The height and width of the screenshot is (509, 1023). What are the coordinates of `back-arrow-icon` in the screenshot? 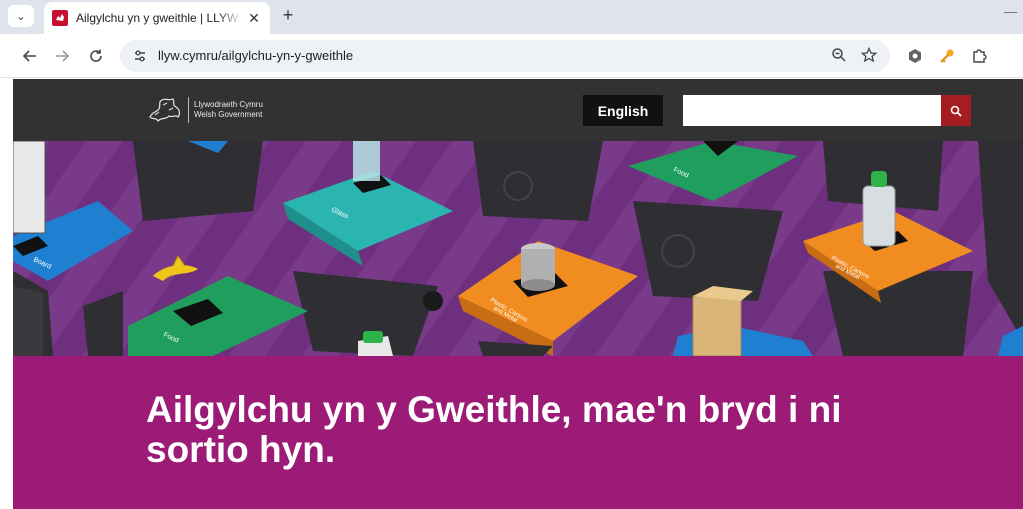 It's located at (29, 56).